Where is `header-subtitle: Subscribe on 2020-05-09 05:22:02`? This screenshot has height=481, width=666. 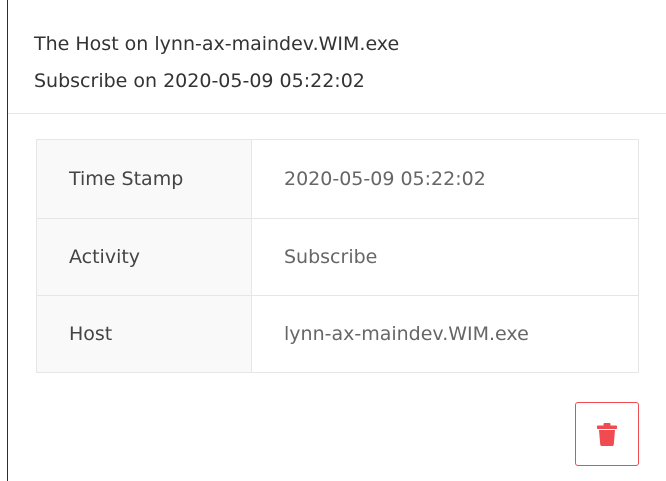 header-subtitle: Subscribe on 2020-05-09 05:22:02 is located at coordinates (199, 81).